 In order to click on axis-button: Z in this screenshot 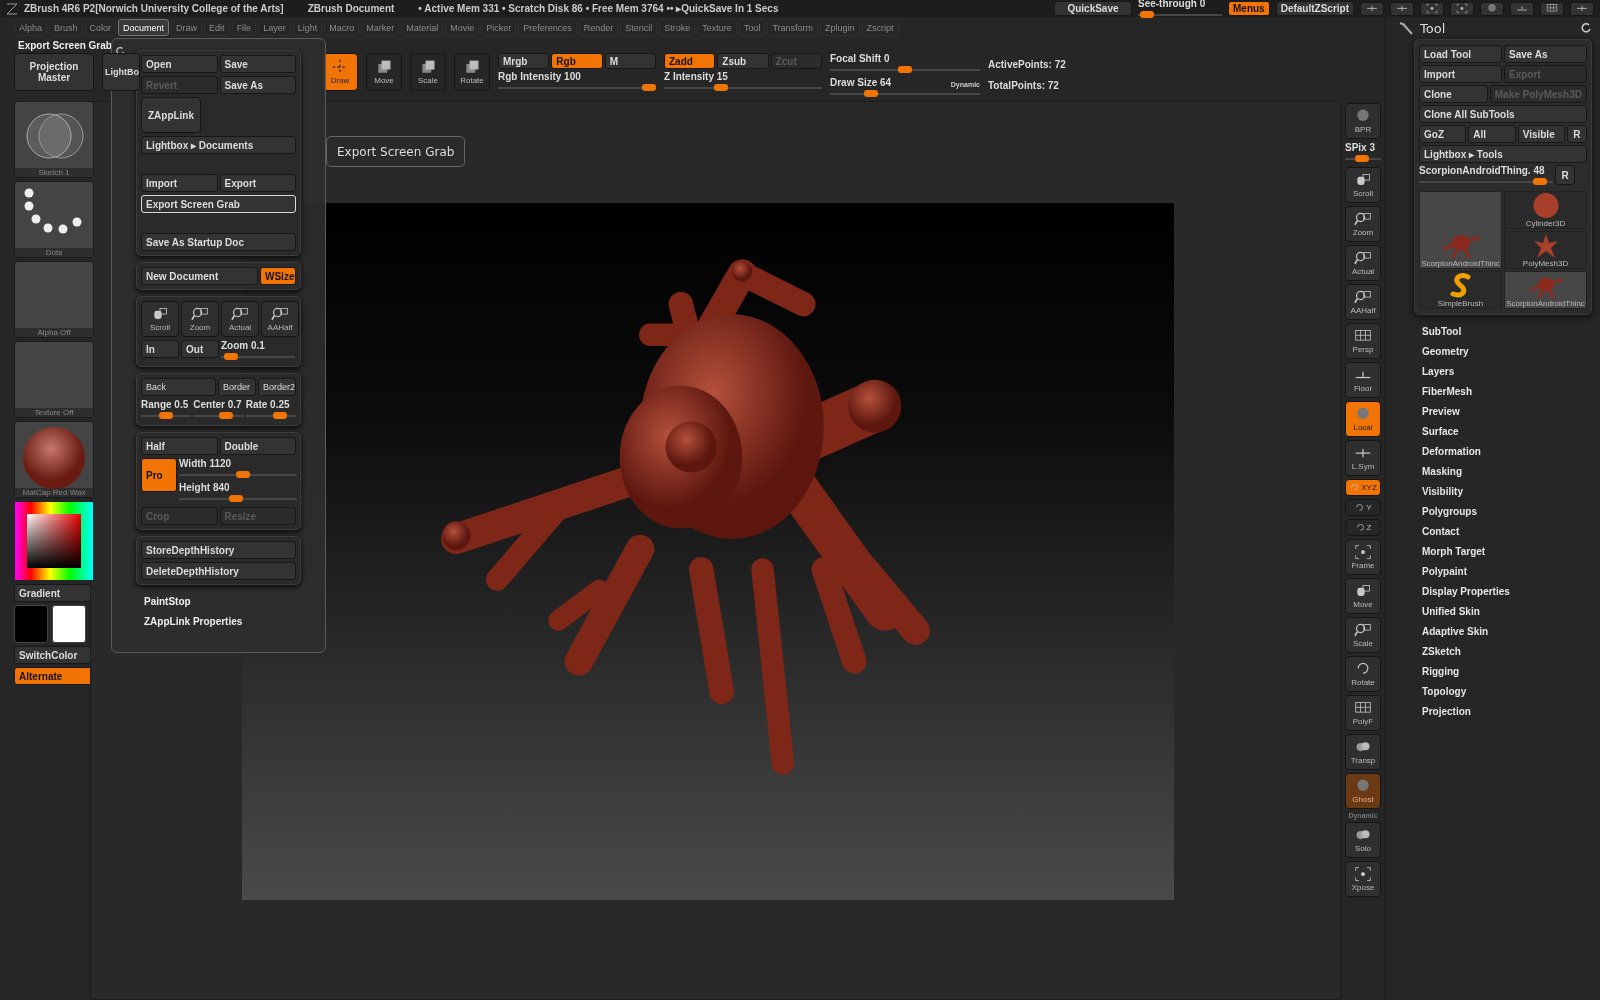, I will do `click(1363, 527)`.